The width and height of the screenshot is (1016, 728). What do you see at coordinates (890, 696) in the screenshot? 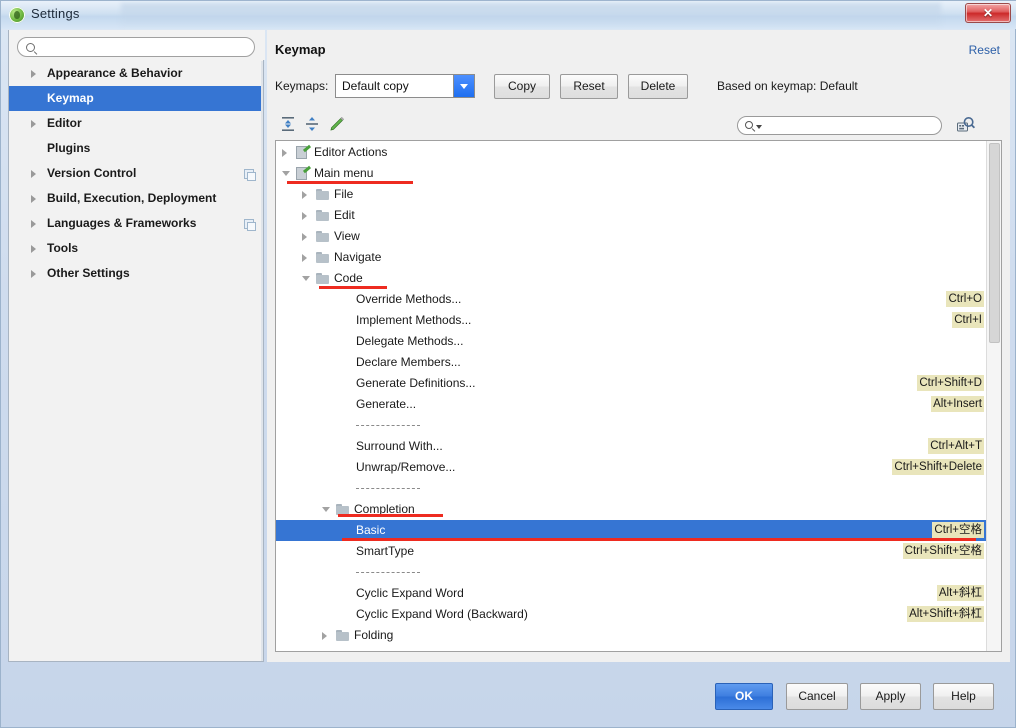
I see `apply-button: Apply` at bounding box center [890, 696].